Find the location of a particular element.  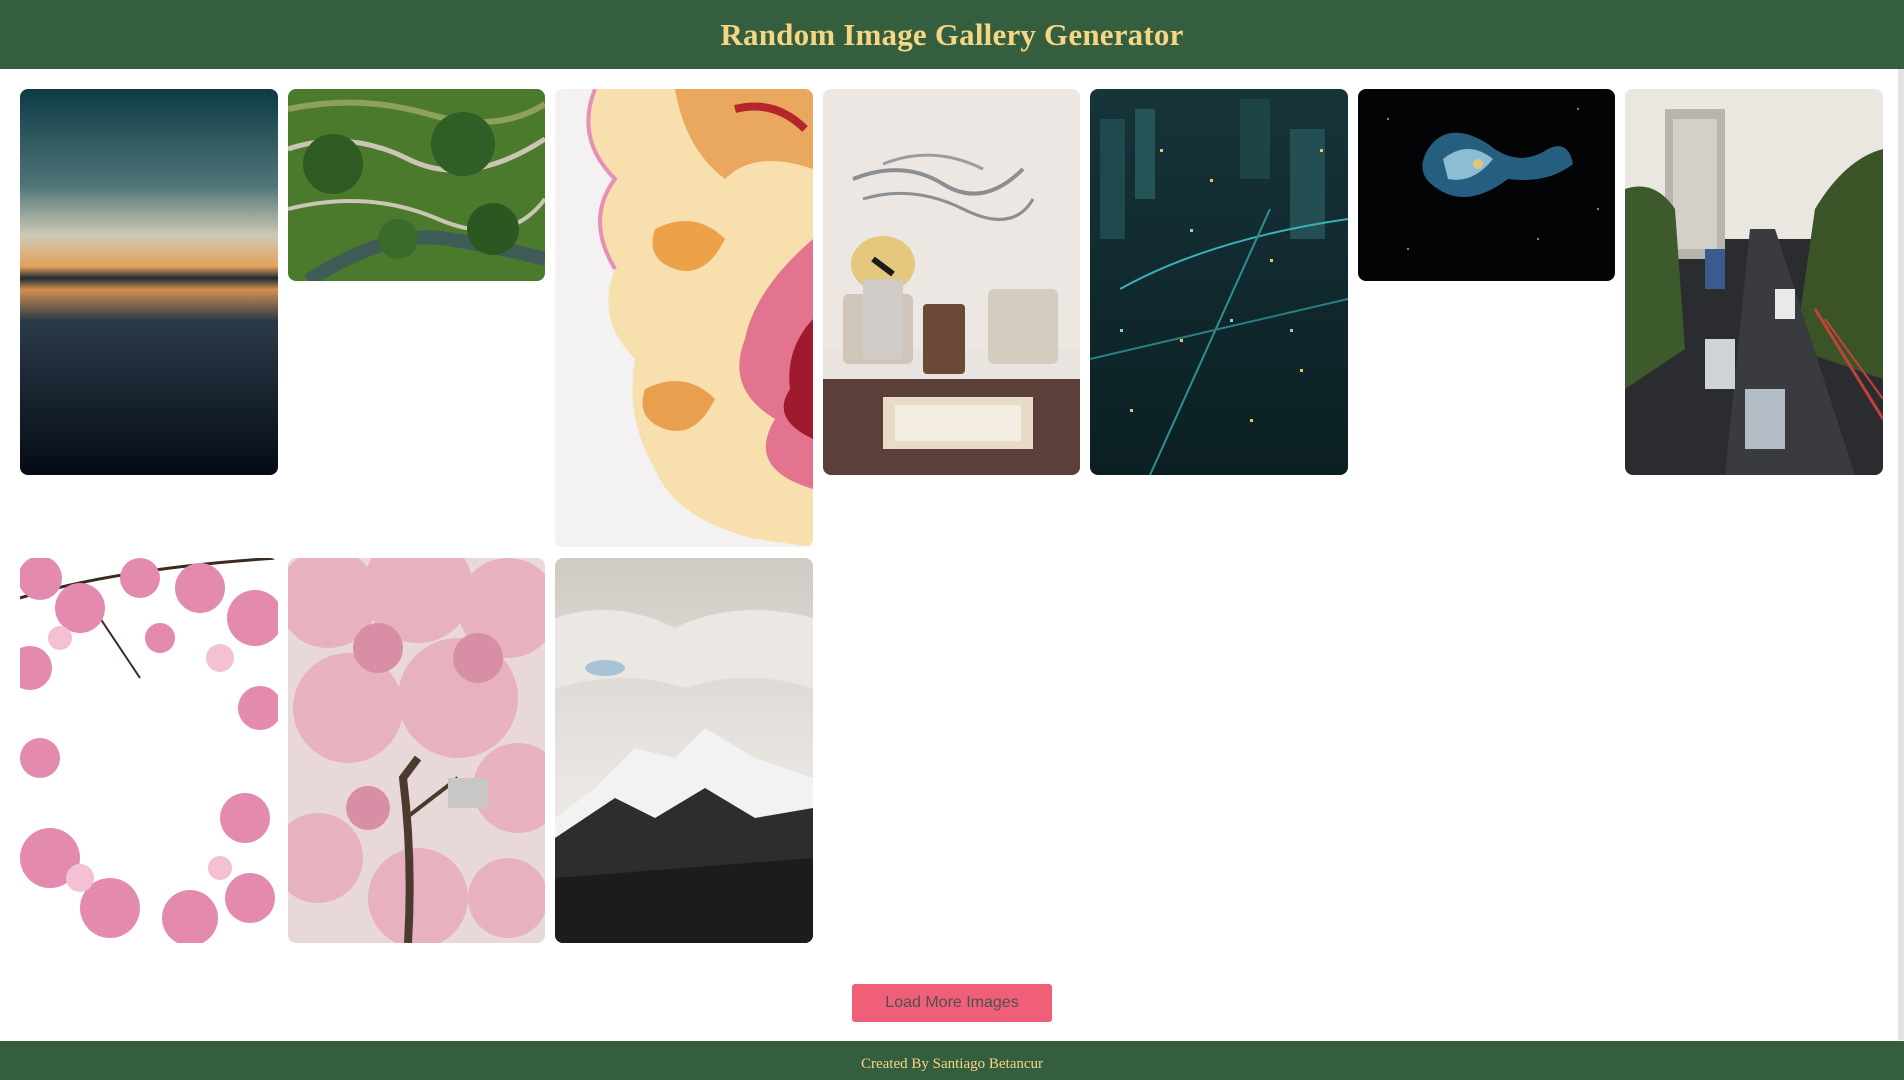

cherry-blossom-branches-image is located at coordinates (149, 750).